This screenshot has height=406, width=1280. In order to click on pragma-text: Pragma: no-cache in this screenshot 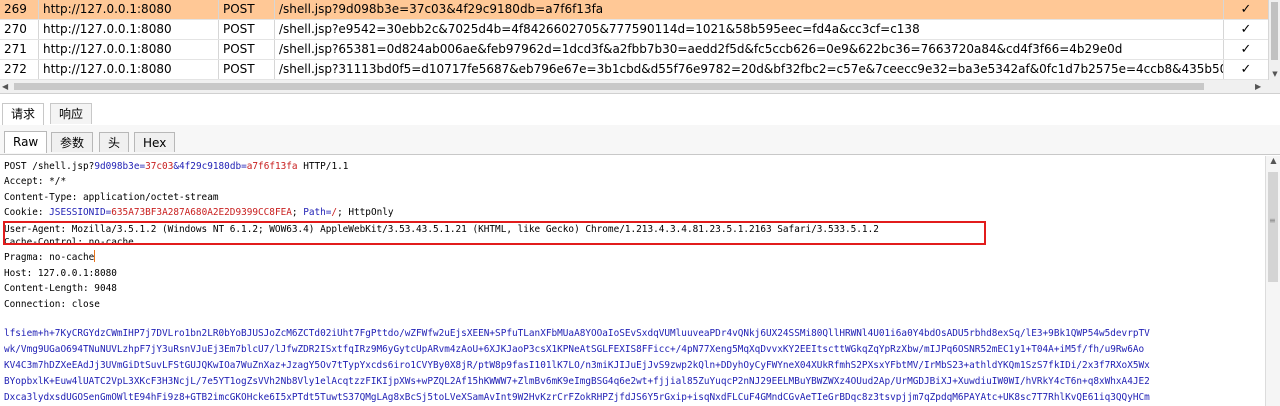, I will do `click(49, 257)`.